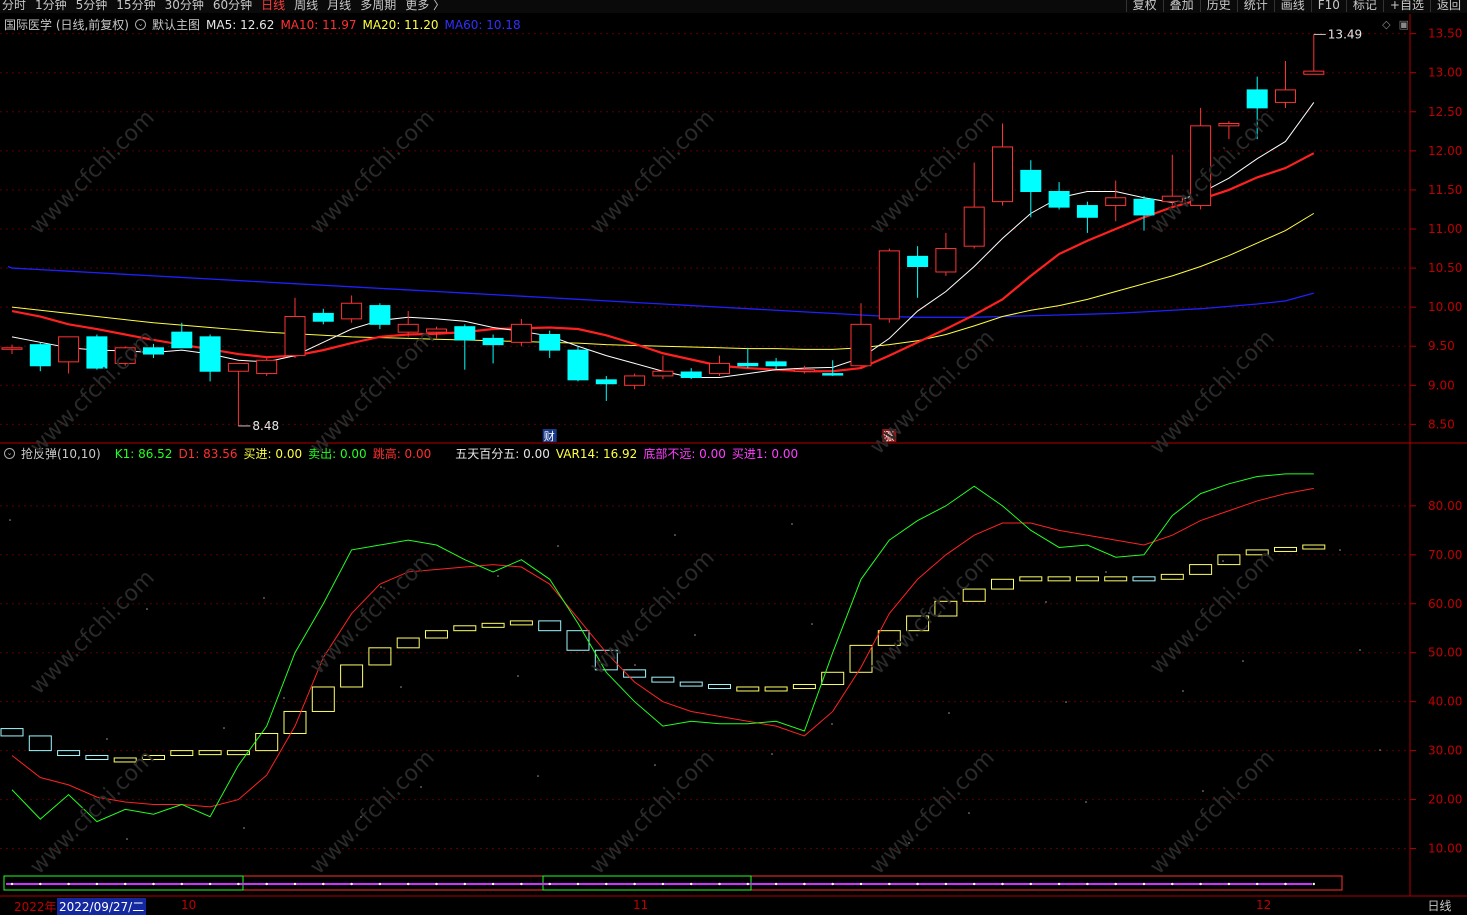 The image size is (1467, 915). I want to click on buy-label: 买进: 0.00, so click(273, 454).